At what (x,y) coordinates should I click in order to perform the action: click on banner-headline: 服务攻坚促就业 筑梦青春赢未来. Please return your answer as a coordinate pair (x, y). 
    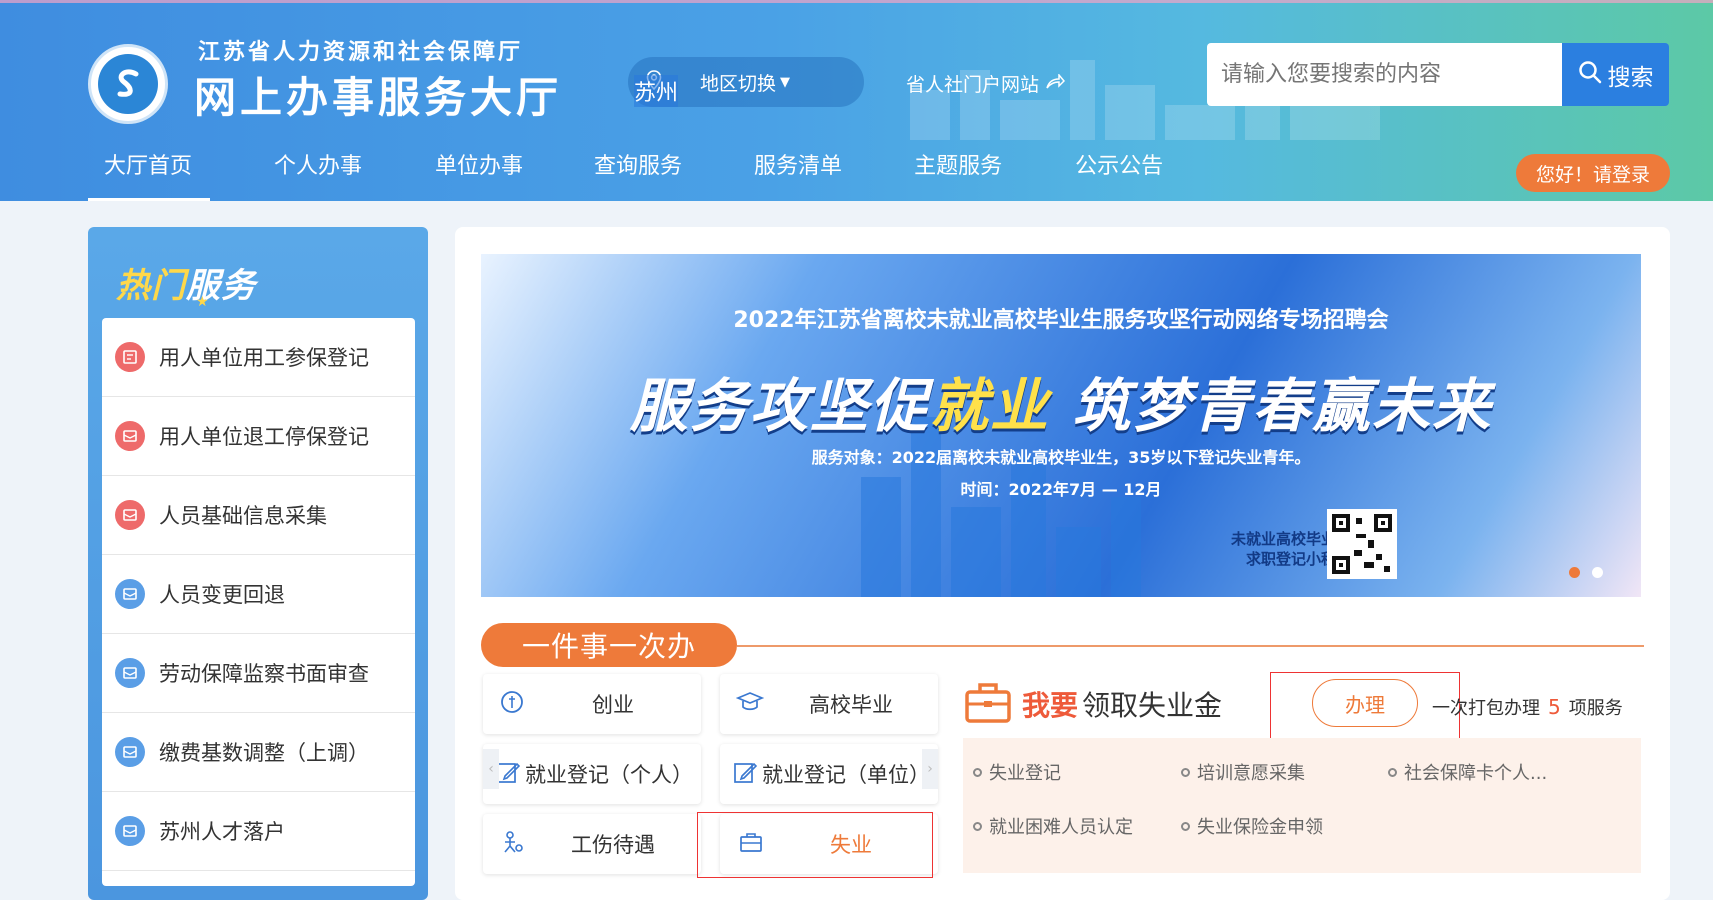
    Looking at the image, I should click on (1061, 401).